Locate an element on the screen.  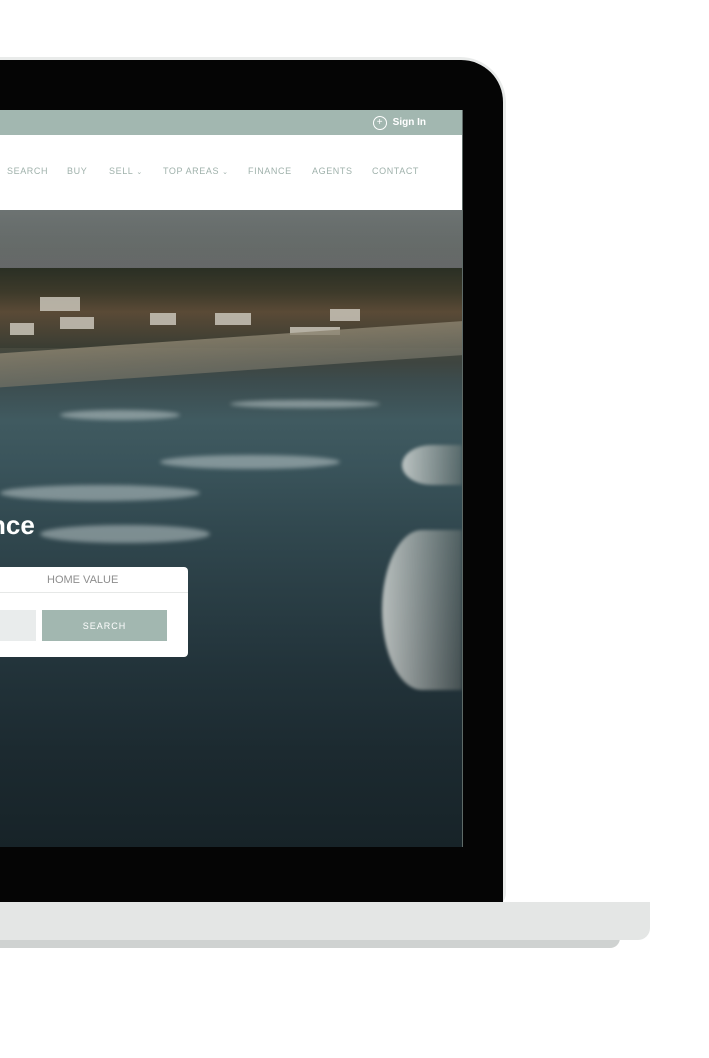
nav-item-contact: CONTACT is located at coordinates (395, 171).